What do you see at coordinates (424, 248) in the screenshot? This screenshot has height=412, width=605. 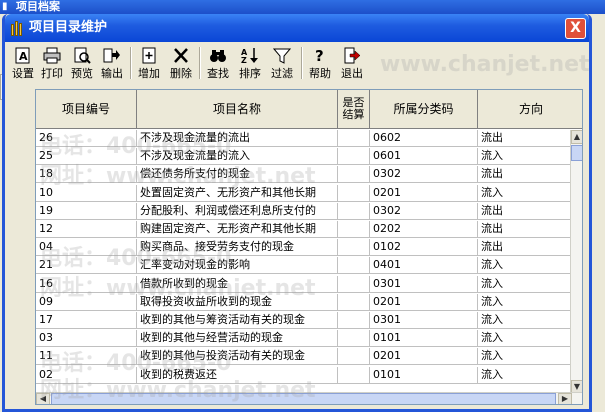 I see `cell-category: 0102` at bounding box center [424, 248].